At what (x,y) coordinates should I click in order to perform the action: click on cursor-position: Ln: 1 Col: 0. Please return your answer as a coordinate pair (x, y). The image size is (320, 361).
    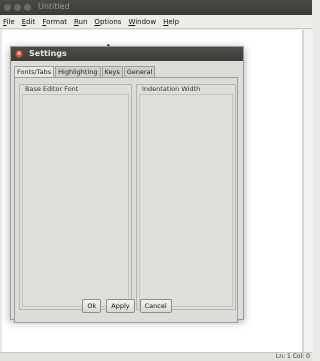
    Looking at the image, I should click on (292, 356).